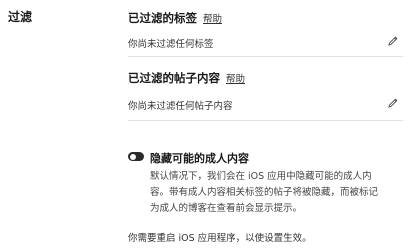 Image resolution: width=417 pixels, height=251 pixels. I want to click on filtered-posts-row: 你尚未过滤任何帖子内容, so click(265, 106).